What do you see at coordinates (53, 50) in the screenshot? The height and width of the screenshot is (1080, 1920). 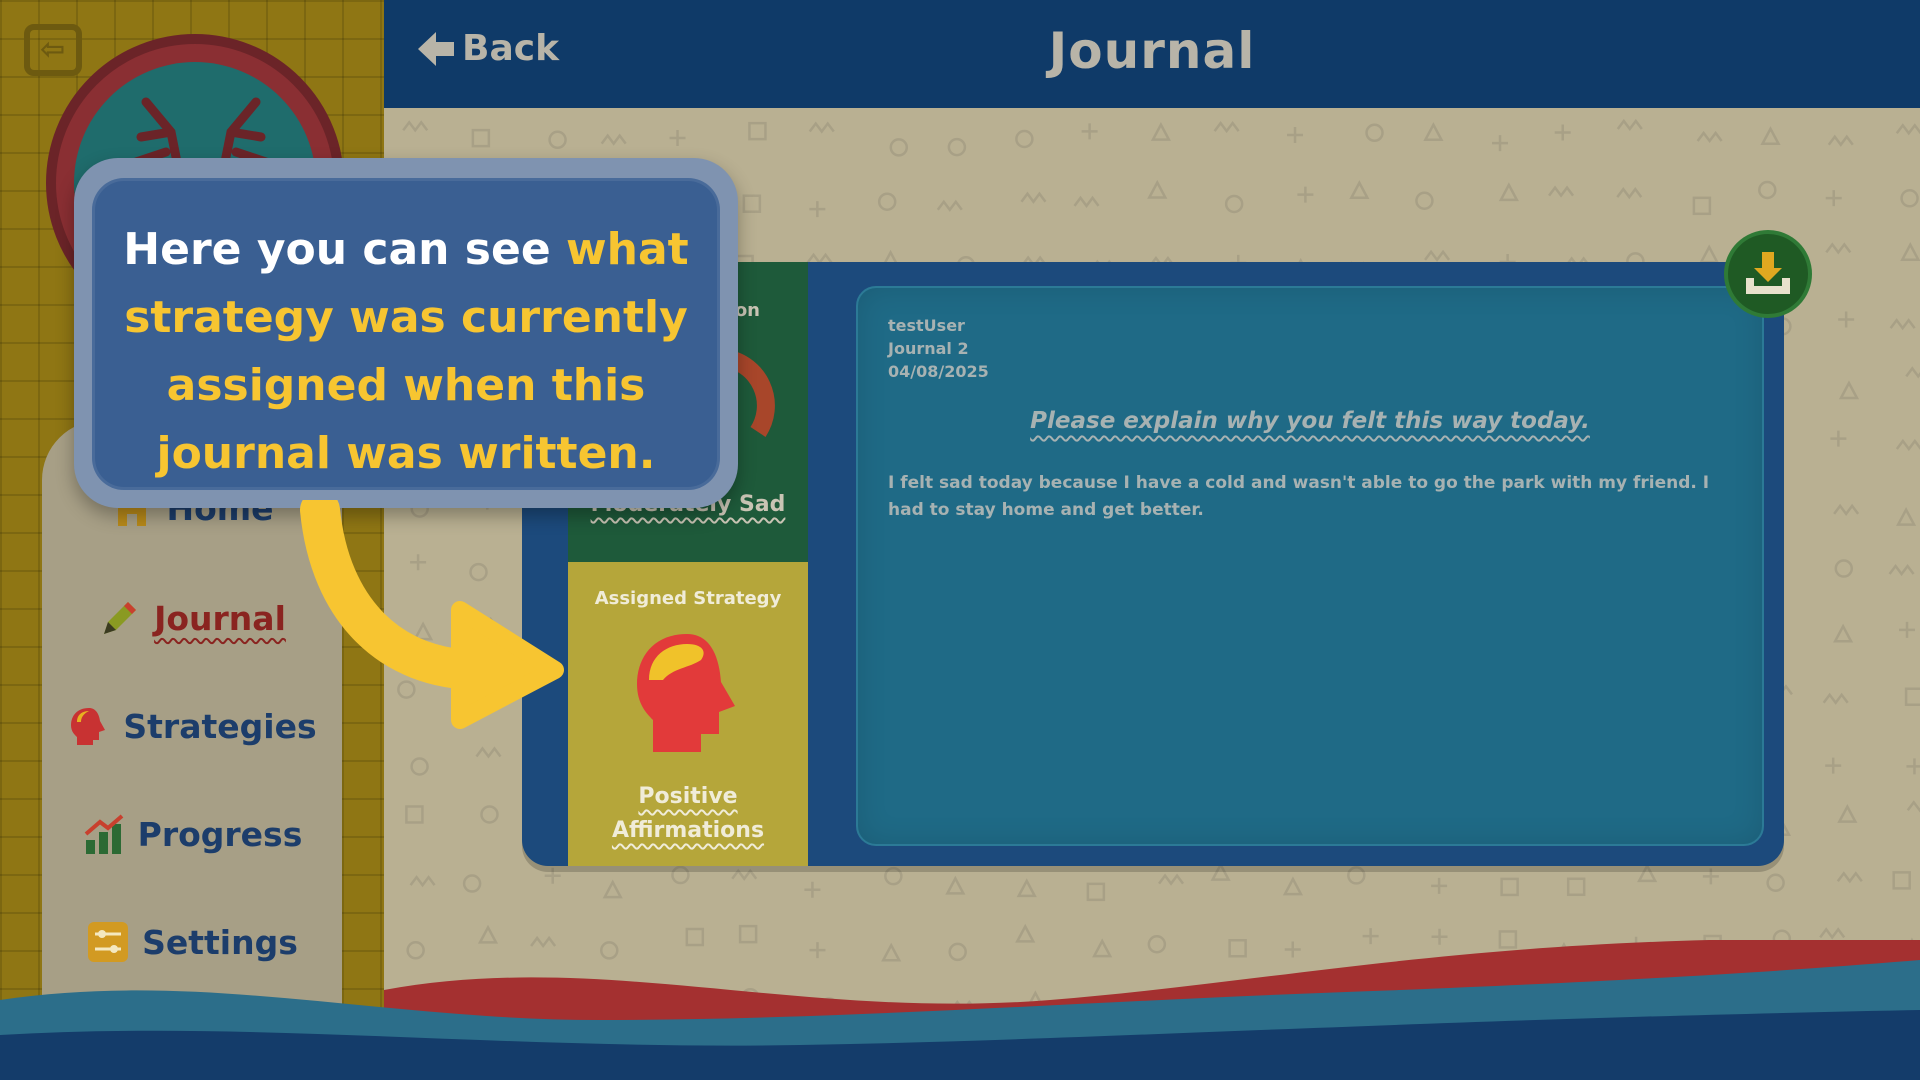 I see `exit-button: ⇦` at bounding box center [53, 50].